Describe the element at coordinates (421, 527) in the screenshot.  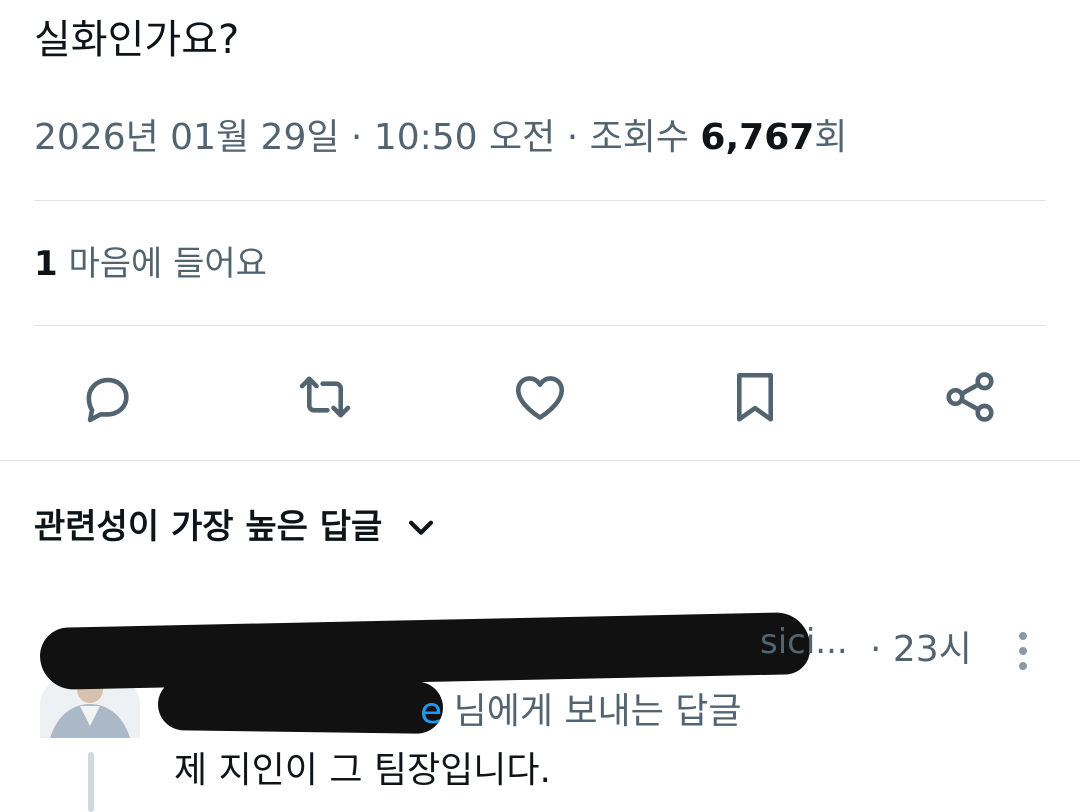
I see `chevron-down-icon` at that location.